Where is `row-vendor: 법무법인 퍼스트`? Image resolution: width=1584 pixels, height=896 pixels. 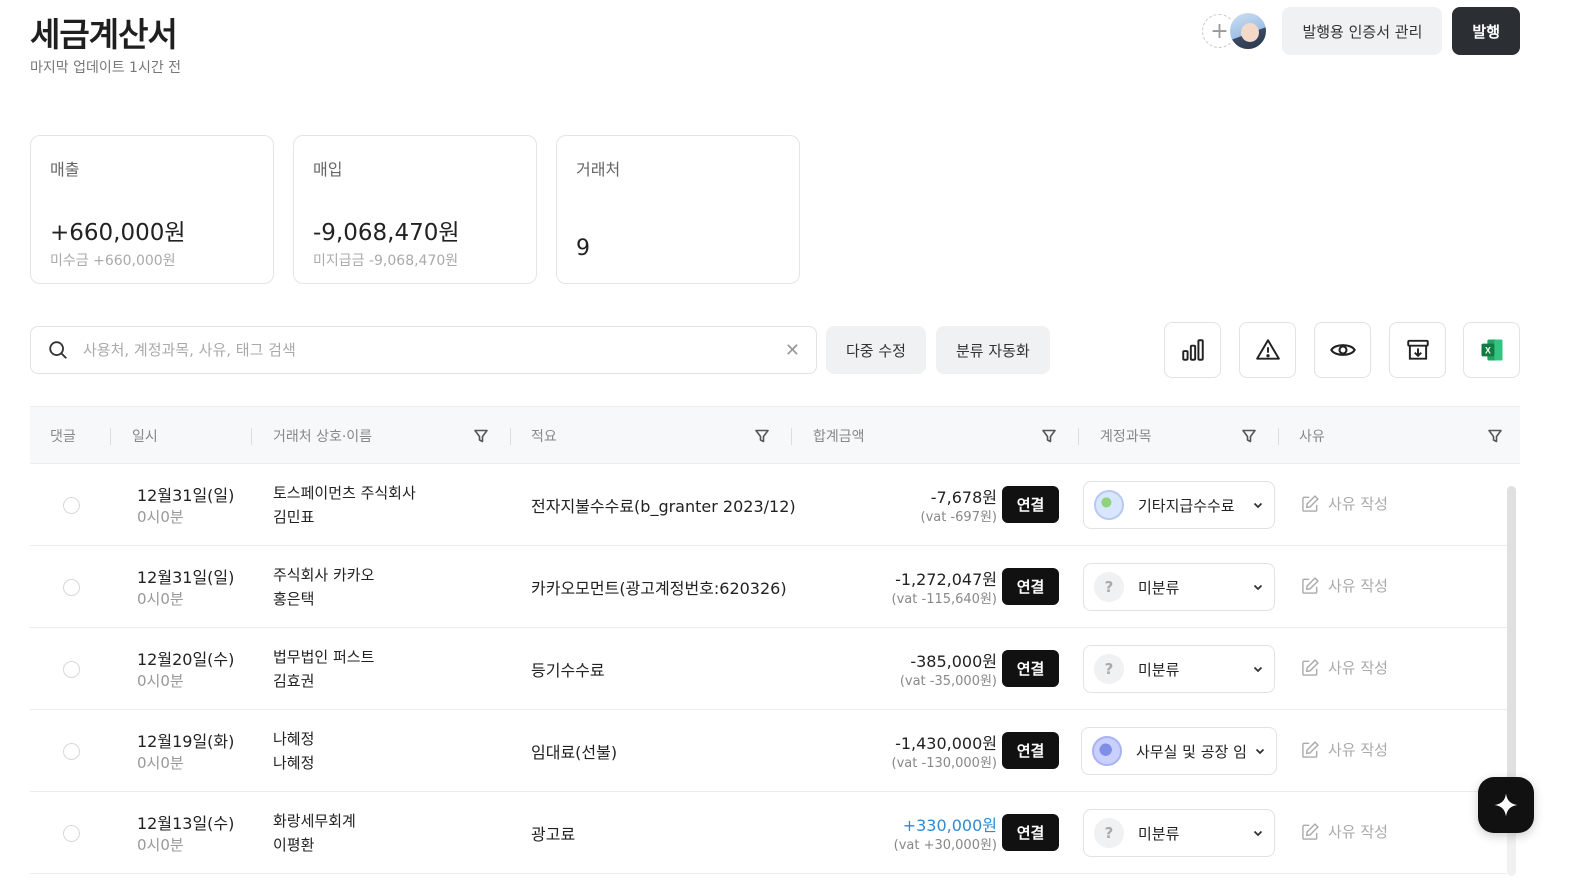
row-vendor: 법무법인 퍼스트 is located at coordinates (324, 657).